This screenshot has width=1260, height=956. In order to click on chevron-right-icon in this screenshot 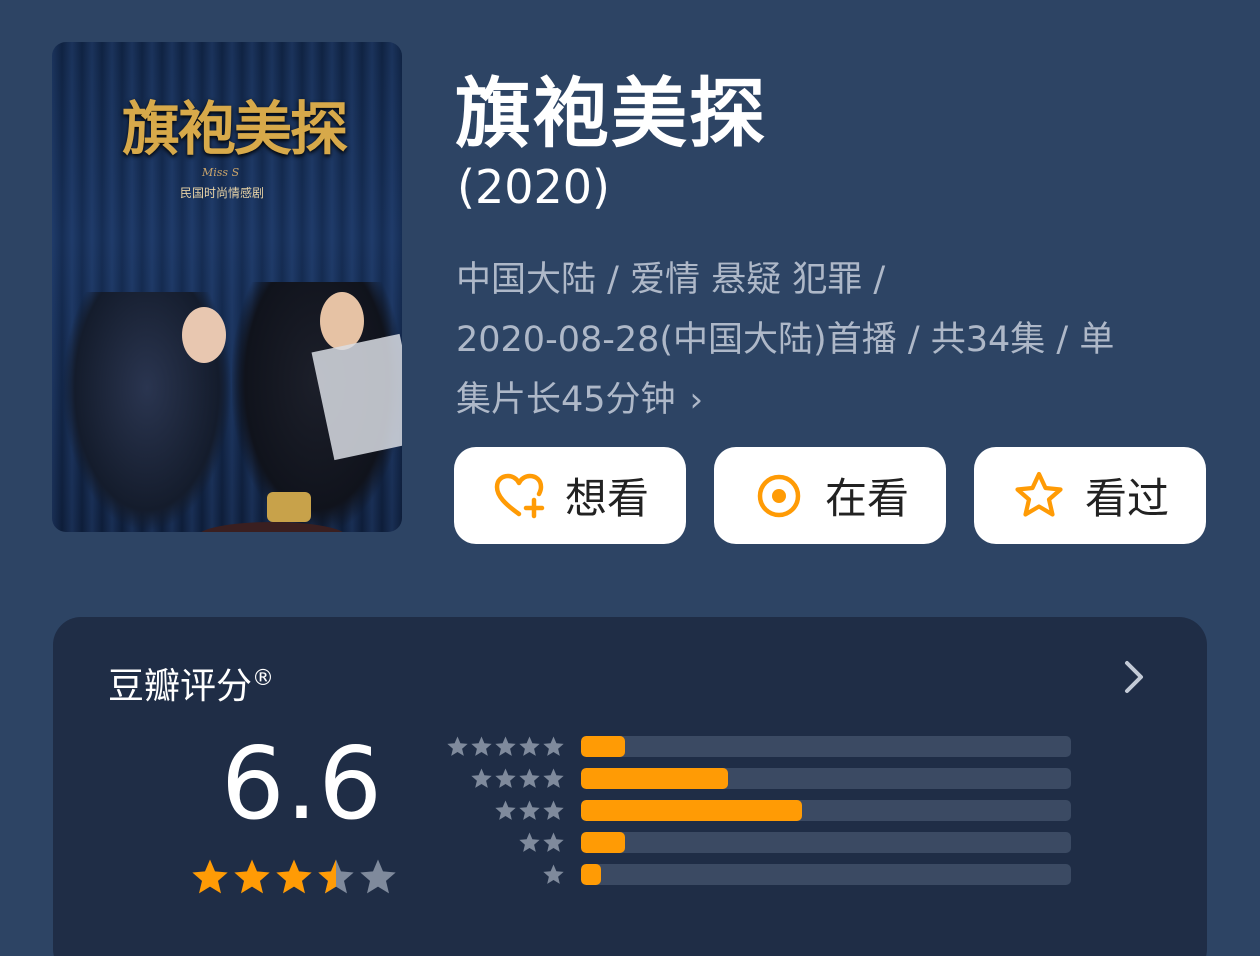, I will do `click(1134, 677)`.